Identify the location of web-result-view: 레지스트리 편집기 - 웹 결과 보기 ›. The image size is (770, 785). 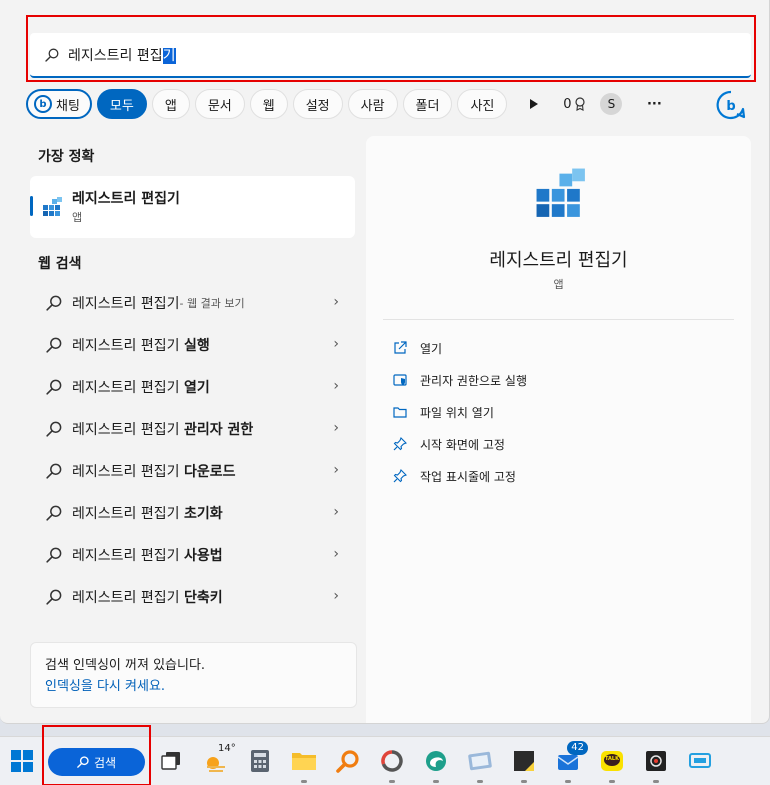
(192, 303).